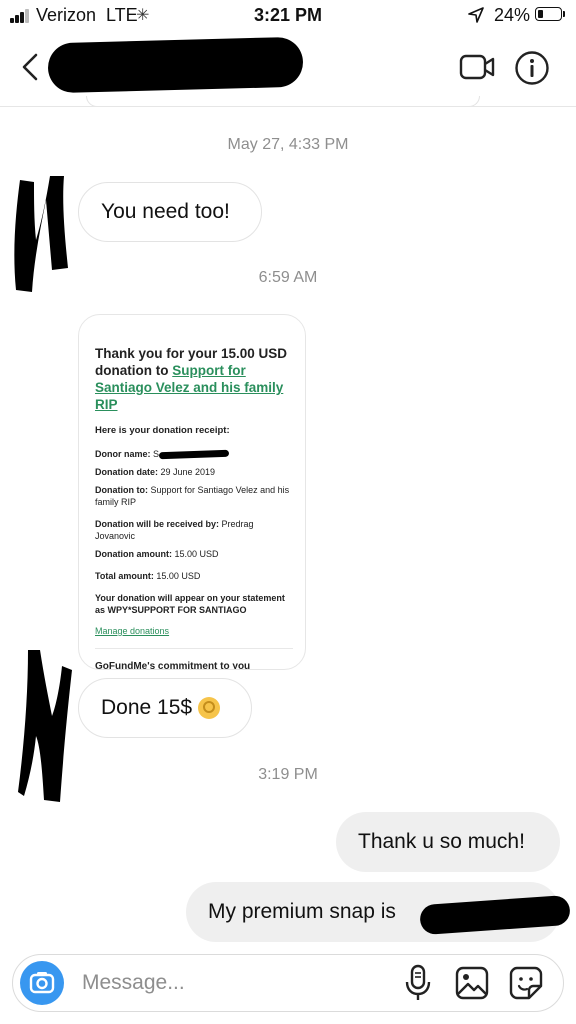 Image resolution: width=576 pixels, height=1024 pixels. I want to click on video-camera-icon, so click(477, 67).